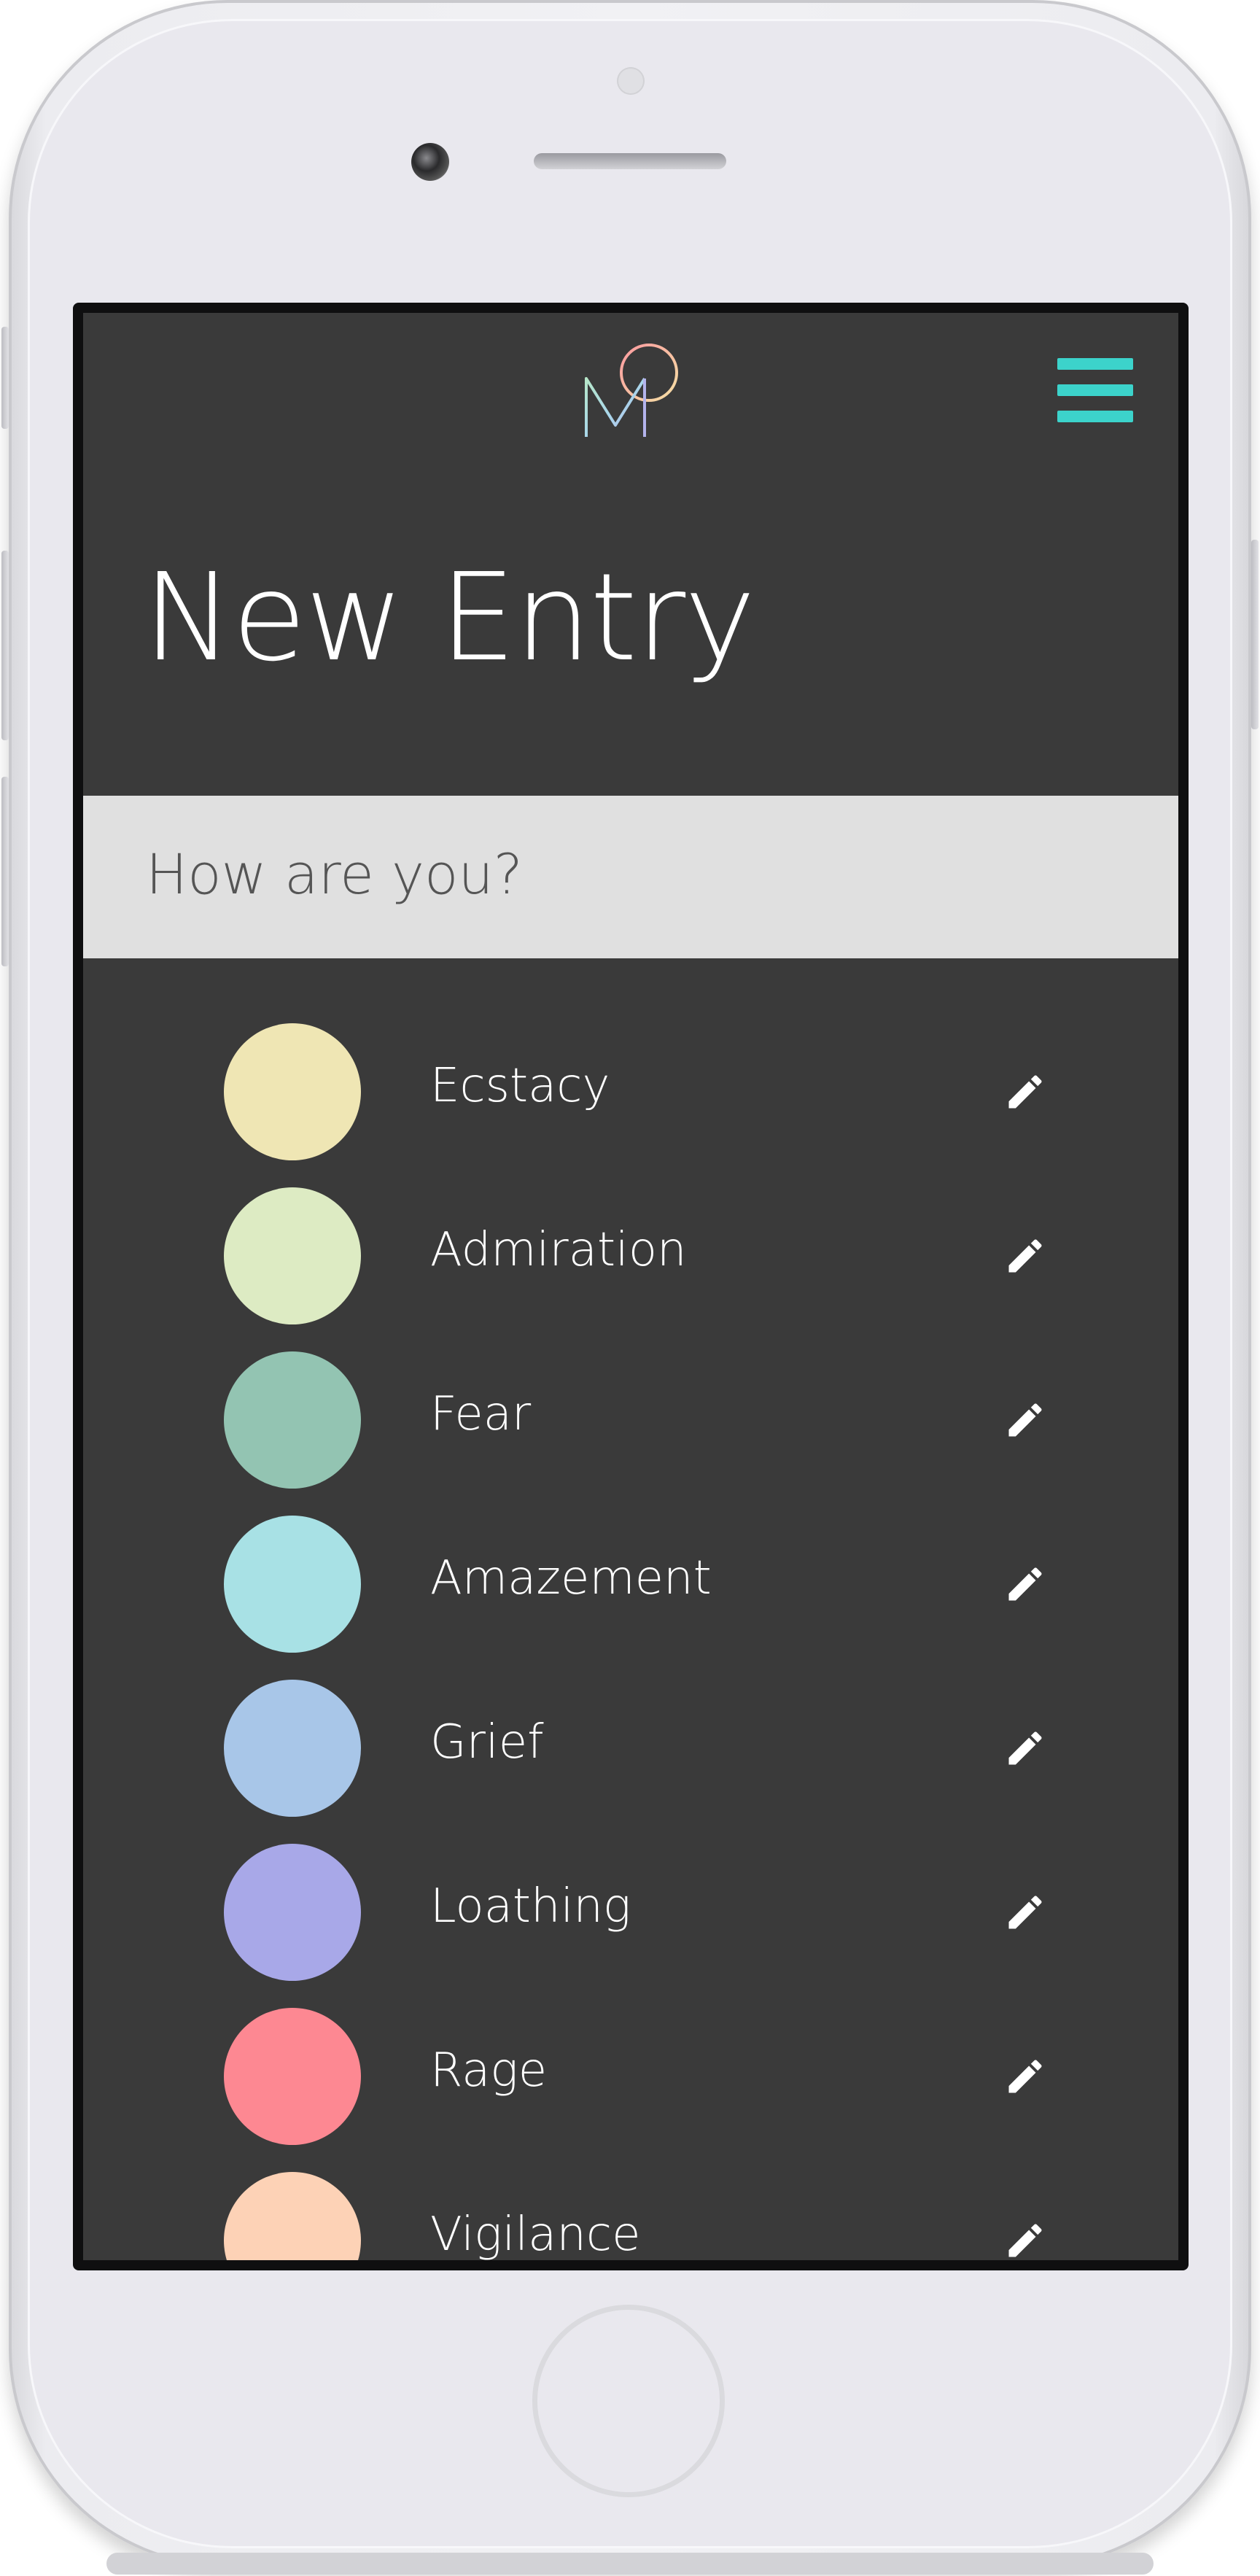 The height and width of the screenshot is (2576, 1260). I want to click on emotion-label: Amazement, so click(571, 1578).